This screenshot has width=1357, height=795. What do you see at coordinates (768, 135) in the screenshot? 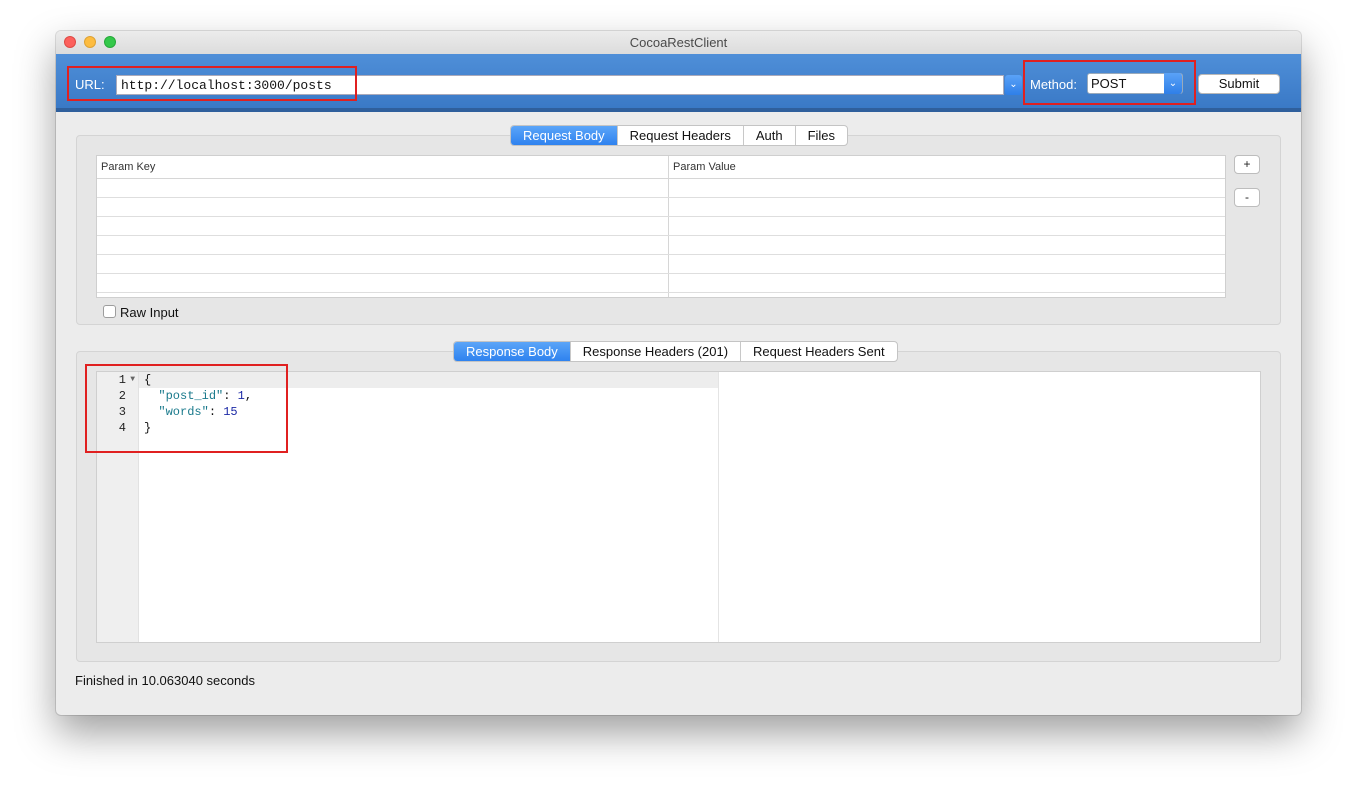
I see `tab-auth: Auth` at bounding box center [768, 135].